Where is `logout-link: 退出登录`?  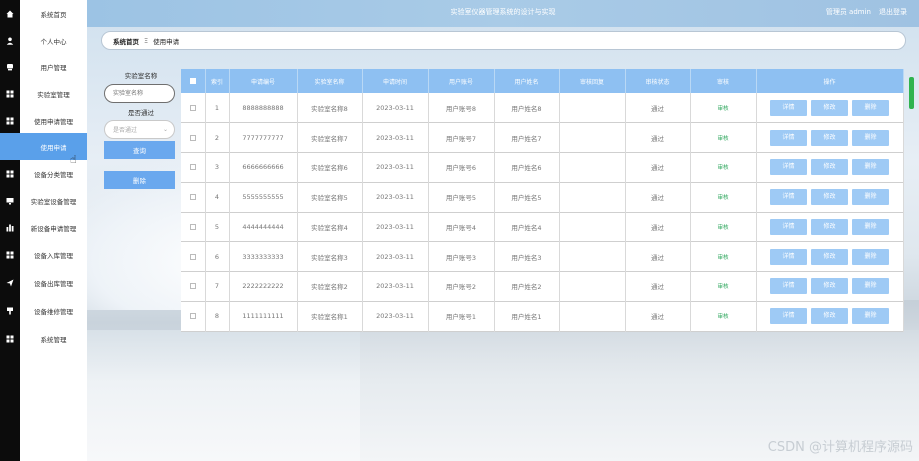 logout-link: 退出登录 is located at coordinates (893, 12).